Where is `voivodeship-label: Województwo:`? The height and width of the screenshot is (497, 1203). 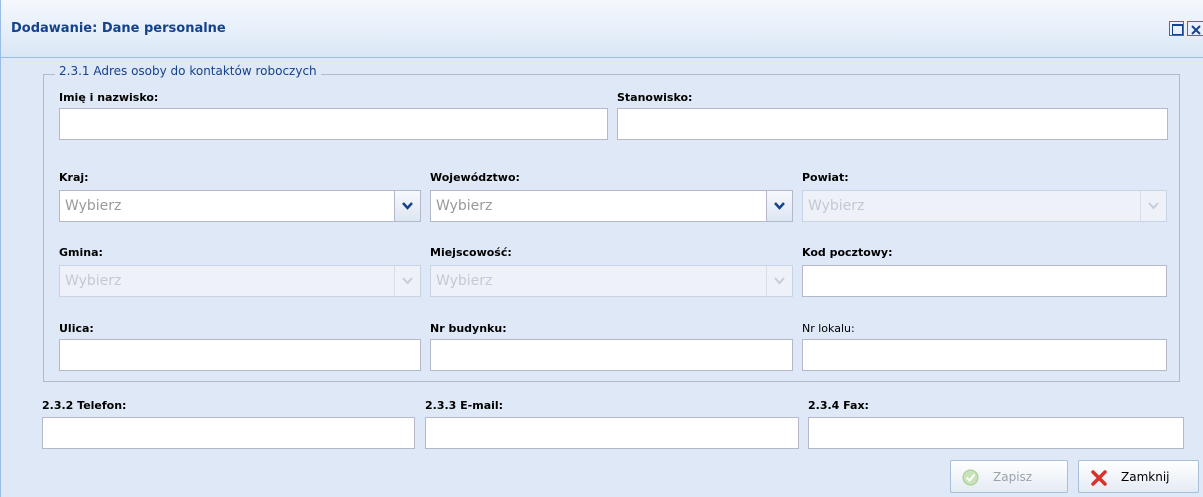 voivodeship-label: Województwo: is located at coordinates (475, 177).